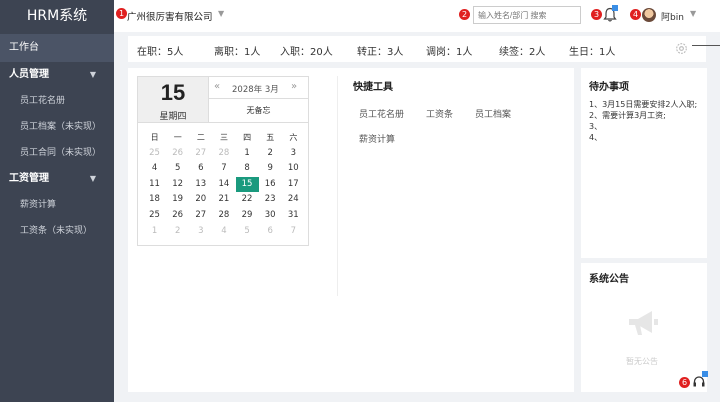 The image size is (720, 402). Describe the element at coordinates (615, 8) in the screenshot. I see `notification-dot` at that location.